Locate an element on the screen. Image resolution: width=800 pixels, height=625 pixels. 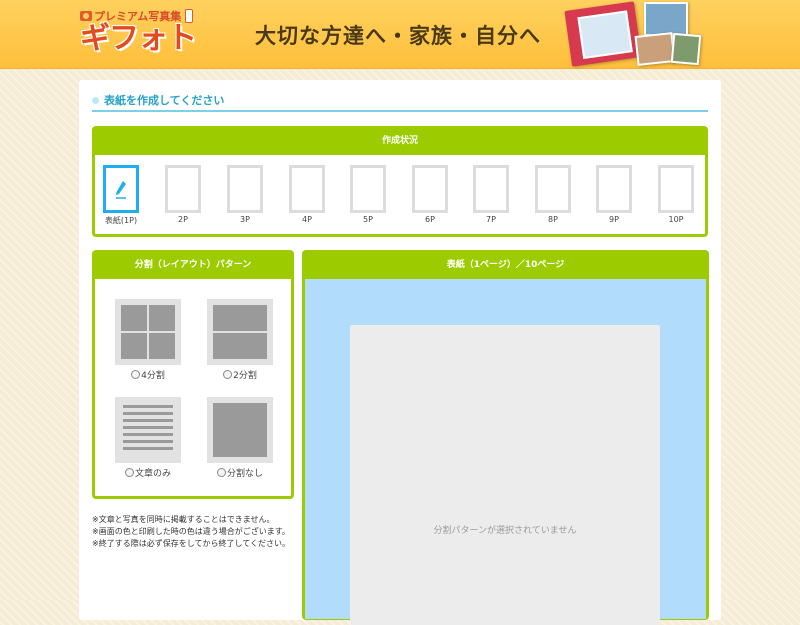
header-tagline: 大切な方達へ・家族・自分へ is located at coordinates (398, 36).